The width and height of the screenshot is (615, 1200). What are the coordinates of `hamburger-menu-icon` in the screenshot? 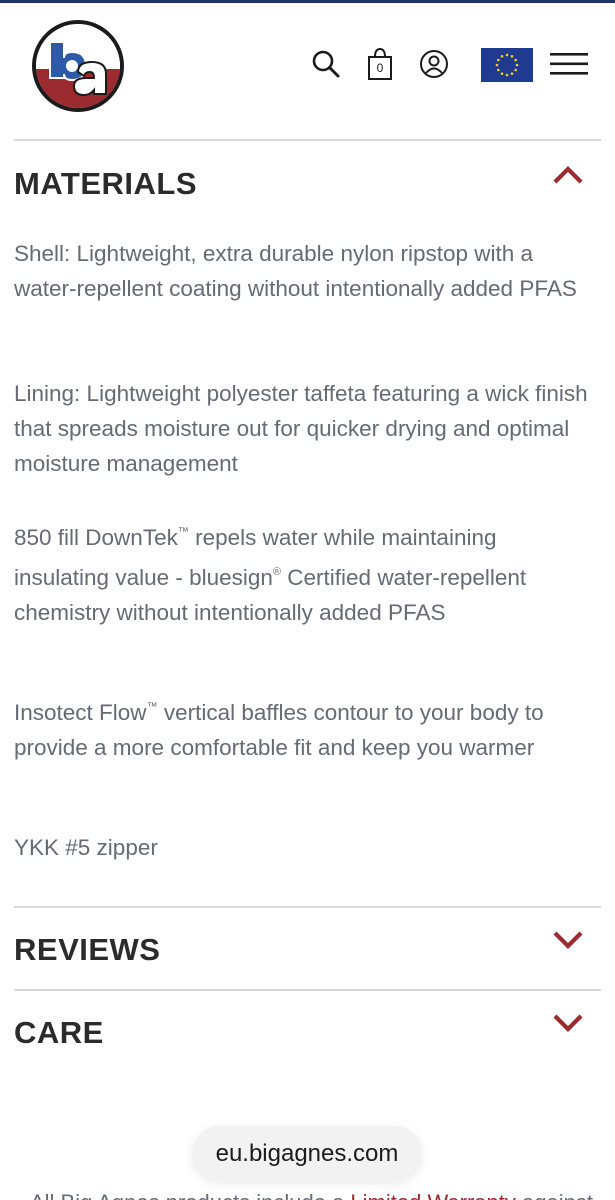 It's located at (569, 64).